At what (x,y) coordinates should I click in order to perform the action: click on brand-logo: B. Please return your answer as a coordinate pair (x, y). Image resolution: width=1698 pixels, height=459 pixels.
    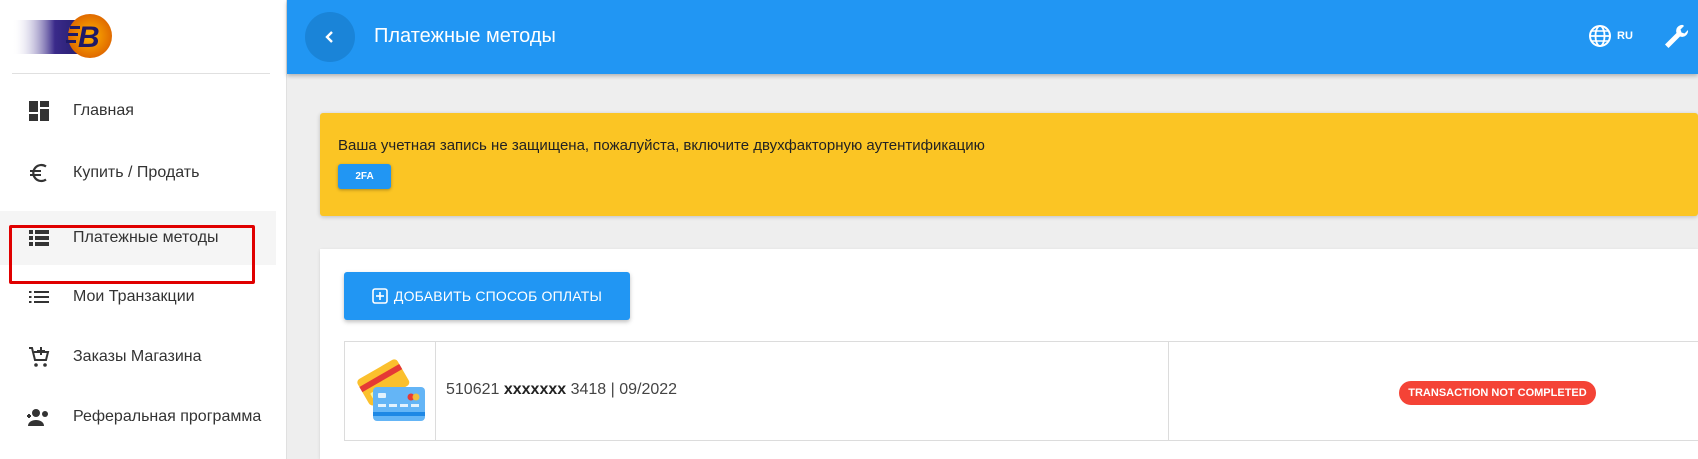
    Looking at the image, I should click on (65, 37).